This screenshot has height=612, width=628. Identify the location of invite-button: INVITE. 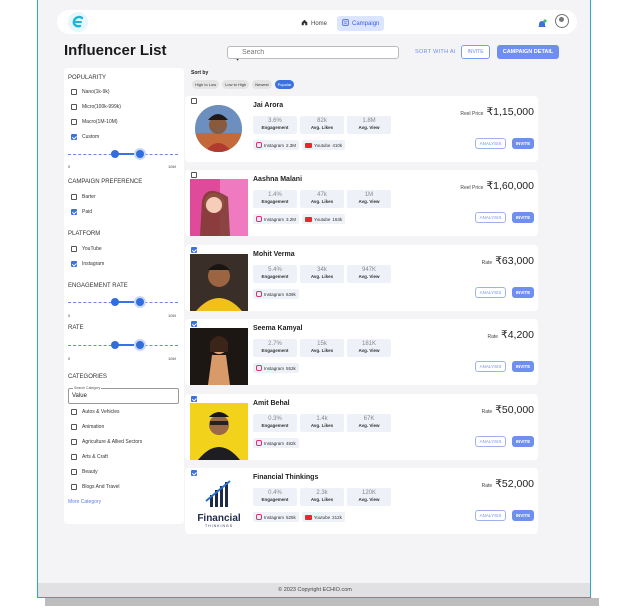
(475, 52).